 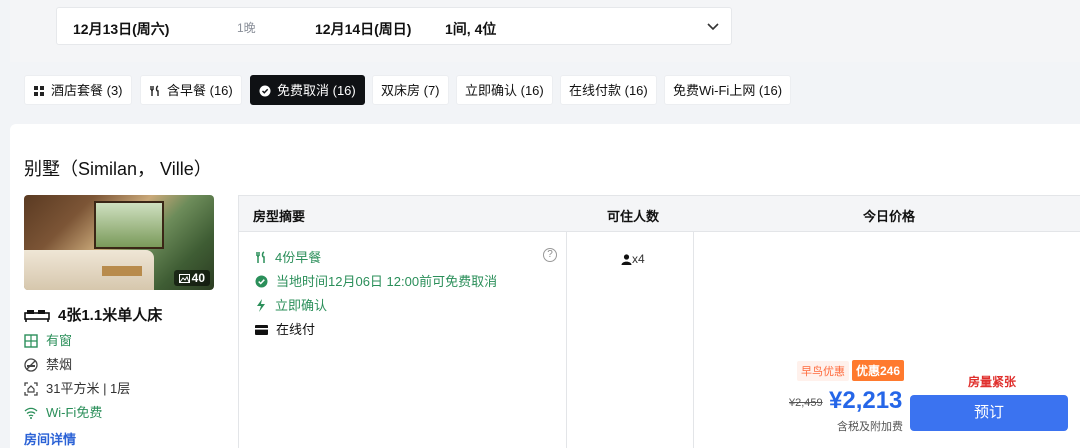 I want to click on photo-count: 40, so click(x=198, y=278).